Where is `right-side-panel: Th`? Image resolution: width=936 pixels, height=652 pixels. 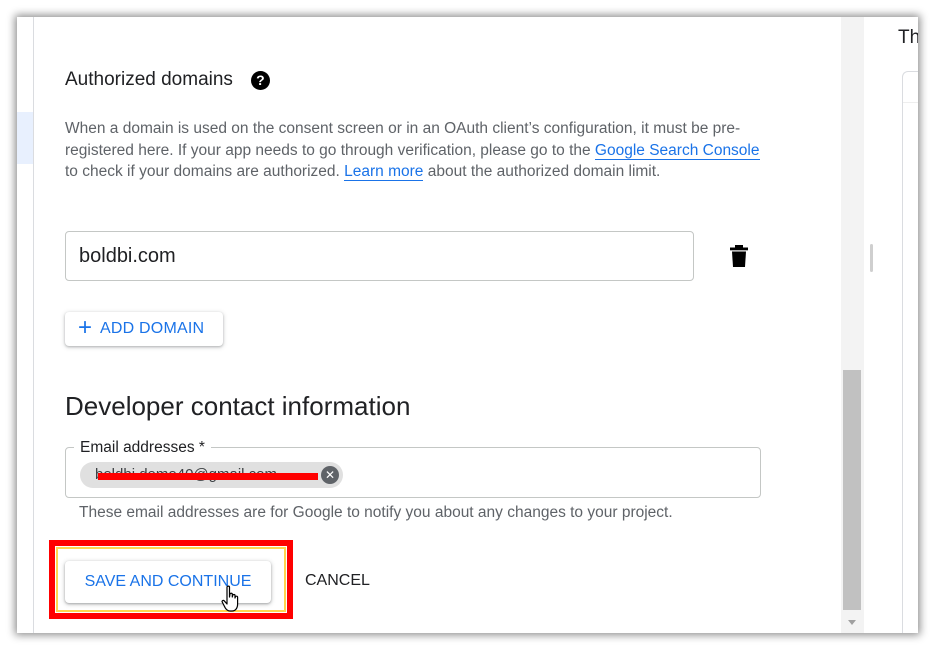
right-side-panel: Th is located at coordinates (891, 325).